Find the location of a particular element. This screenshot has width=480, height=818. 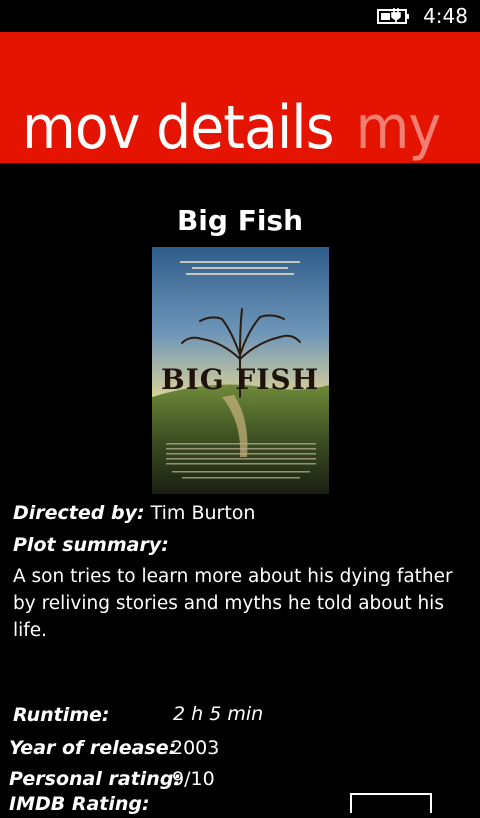

director-value: Tim Burton is located at coordinates (203, 513).